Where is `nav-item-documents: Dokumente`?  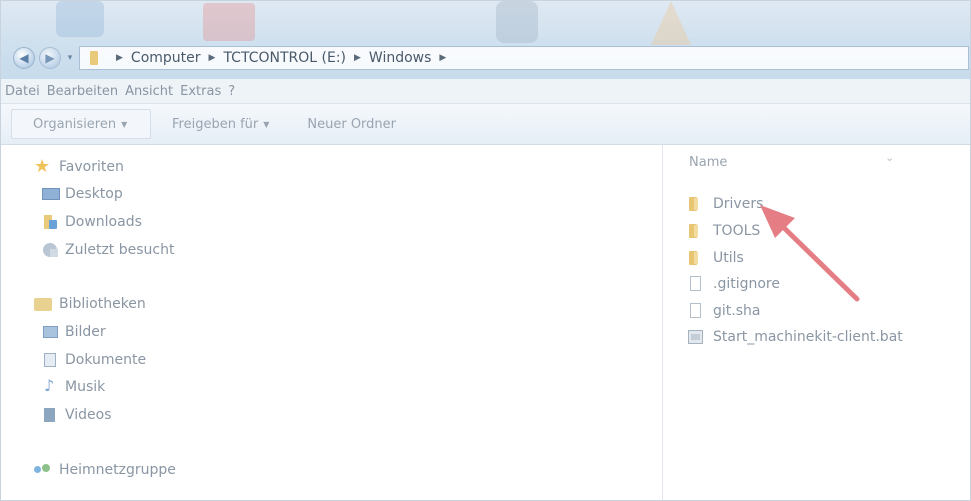 nav-item-documents: Dokumente is located at coordinates (94, 360).